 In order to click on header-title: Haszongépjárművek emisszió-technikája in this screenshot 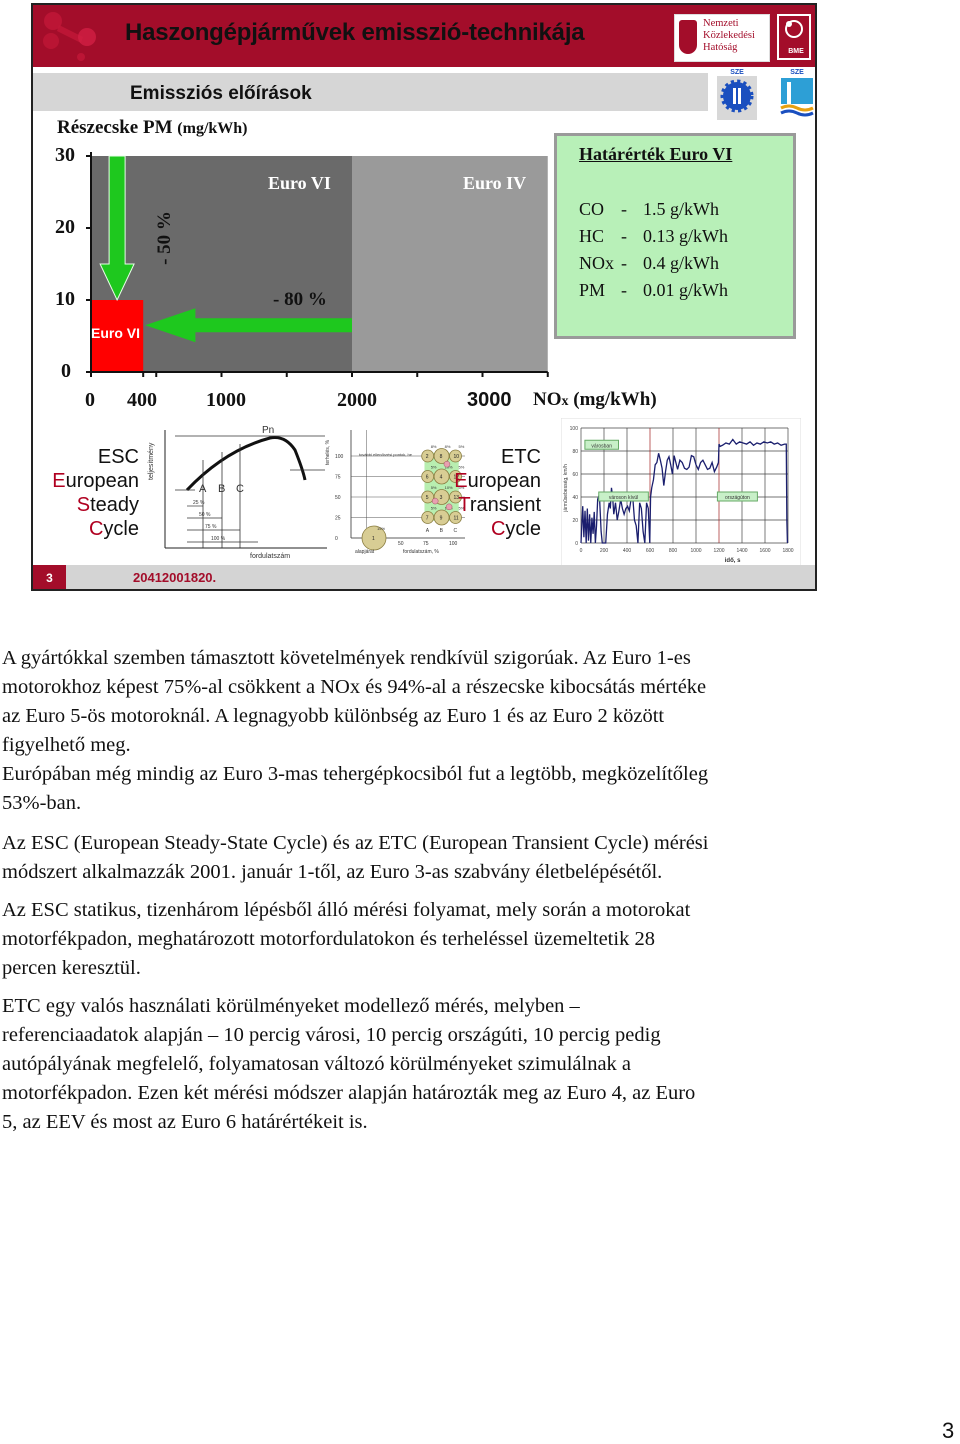, I will do `click(355, 32)`.